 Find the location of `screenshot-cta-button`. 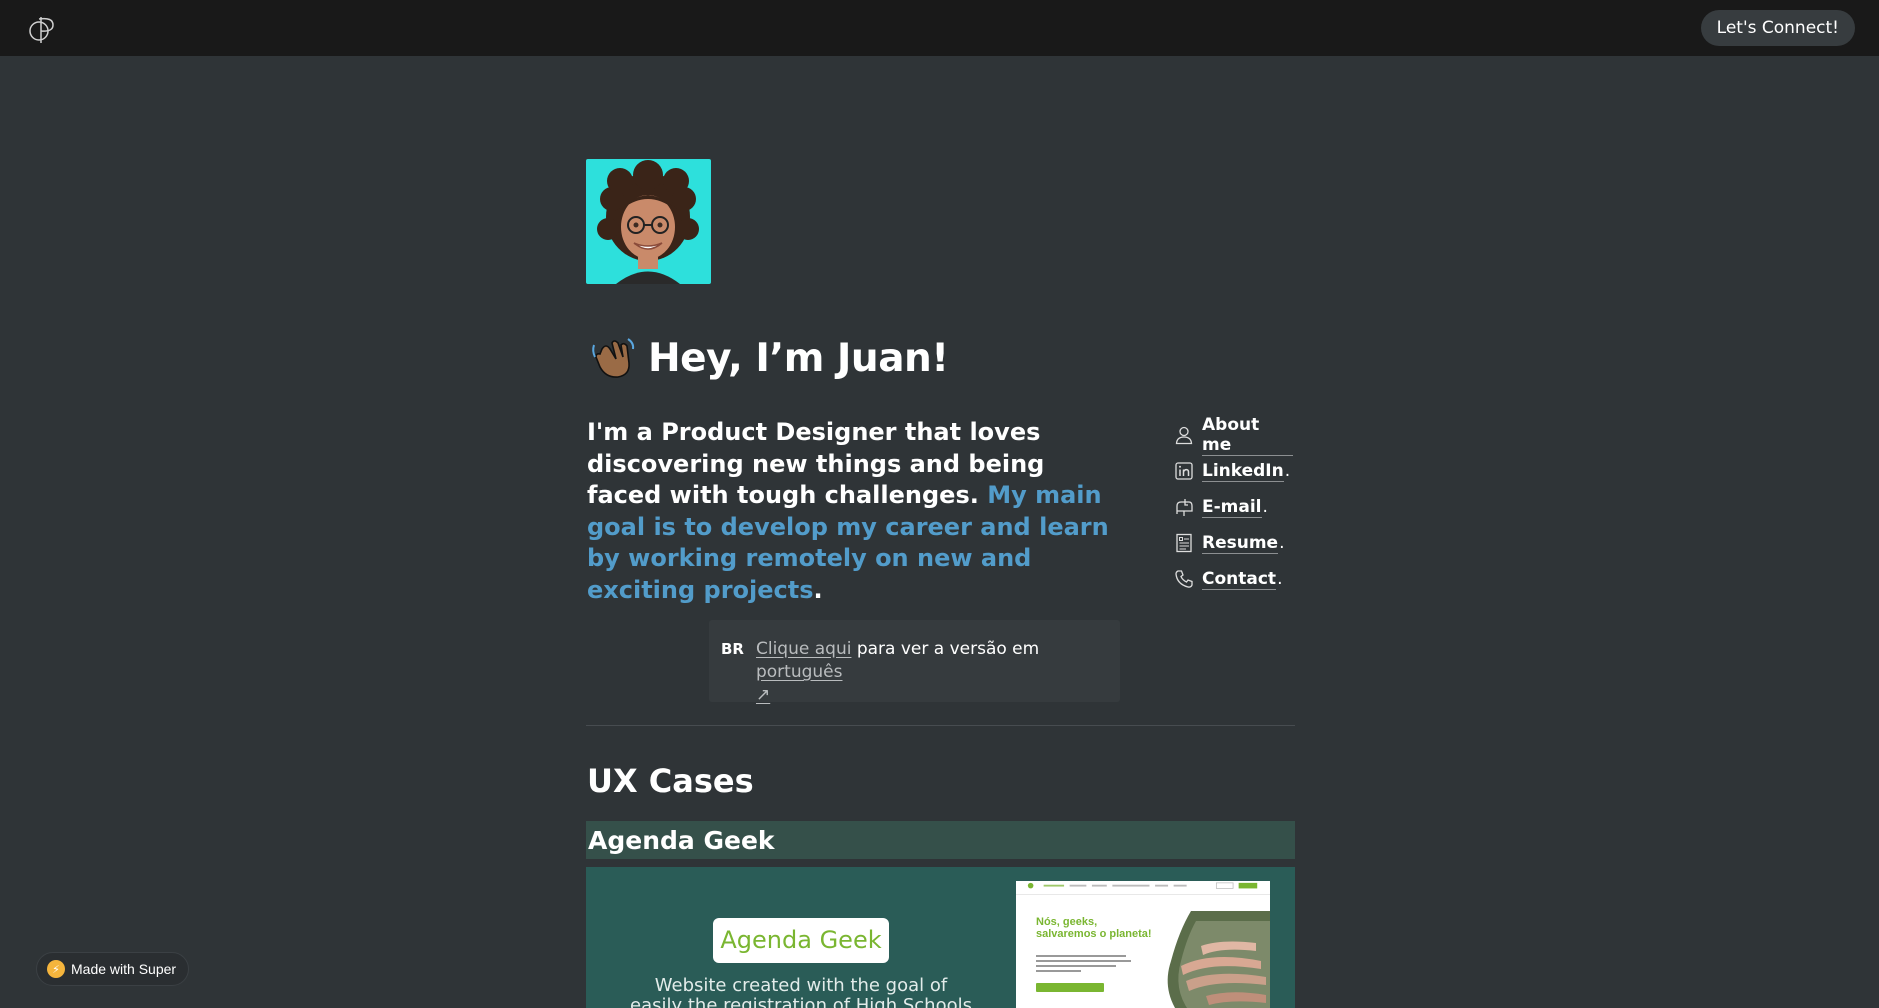

screenshot-cta-button is located at coordinates (1070, 987).